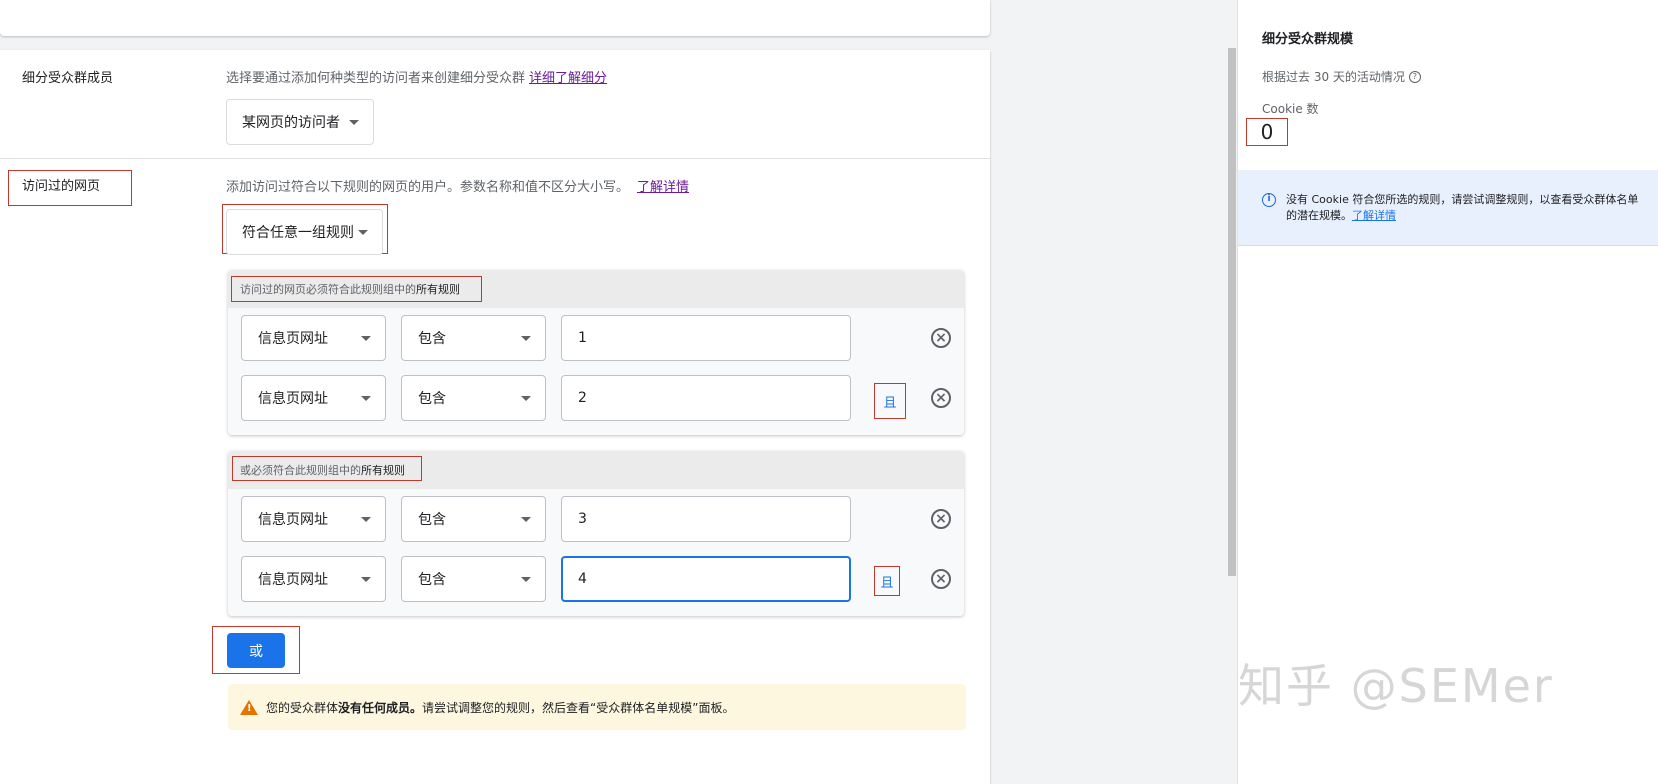 Image resolution: width=1658 pixels, height=784 pixels. I want to click on segment-members-desc: 选择要通过添加何种类型的访问者来创建细分受众群 详细了解细分, so click(416, 76).